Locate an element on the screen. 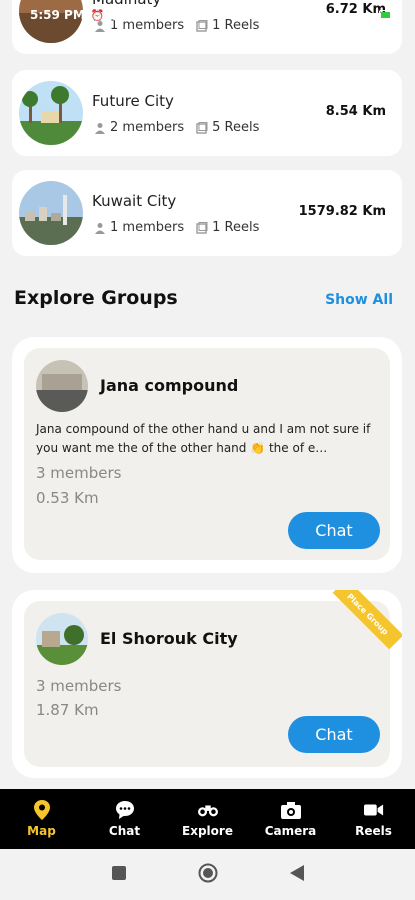 This screenshot has height=900, width=415. city-reels: 5 Reels is located at coordinates (236, 127).